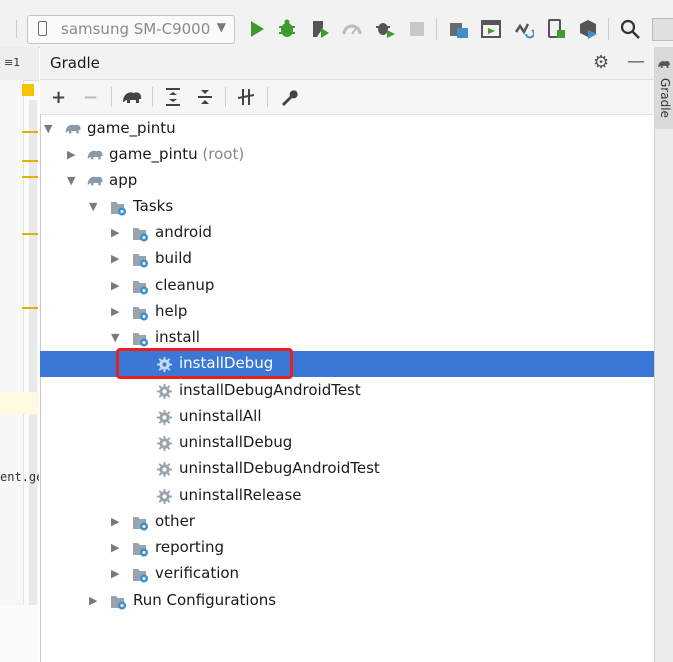  What do you see at coordinates (347, 63) in the screenshot?
I see `panel-header` at bounding box center [347, 63].